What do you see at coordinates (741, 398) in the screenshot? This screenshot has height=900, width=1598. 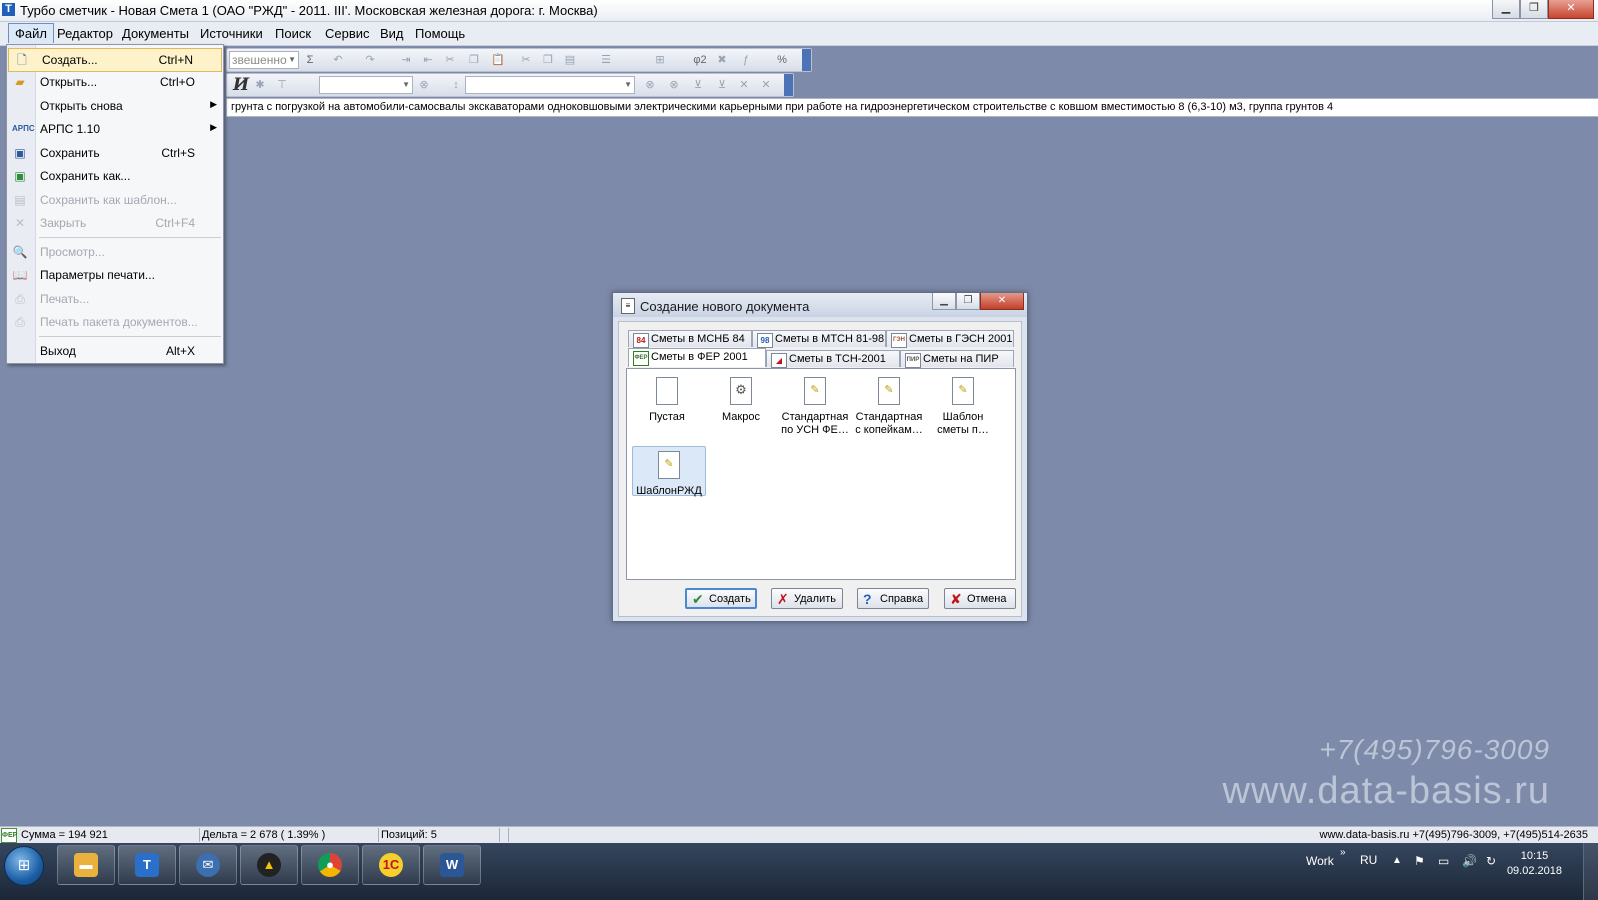 I see `template-macro: ⚙ Макрос` at bounding box center [741, 398].